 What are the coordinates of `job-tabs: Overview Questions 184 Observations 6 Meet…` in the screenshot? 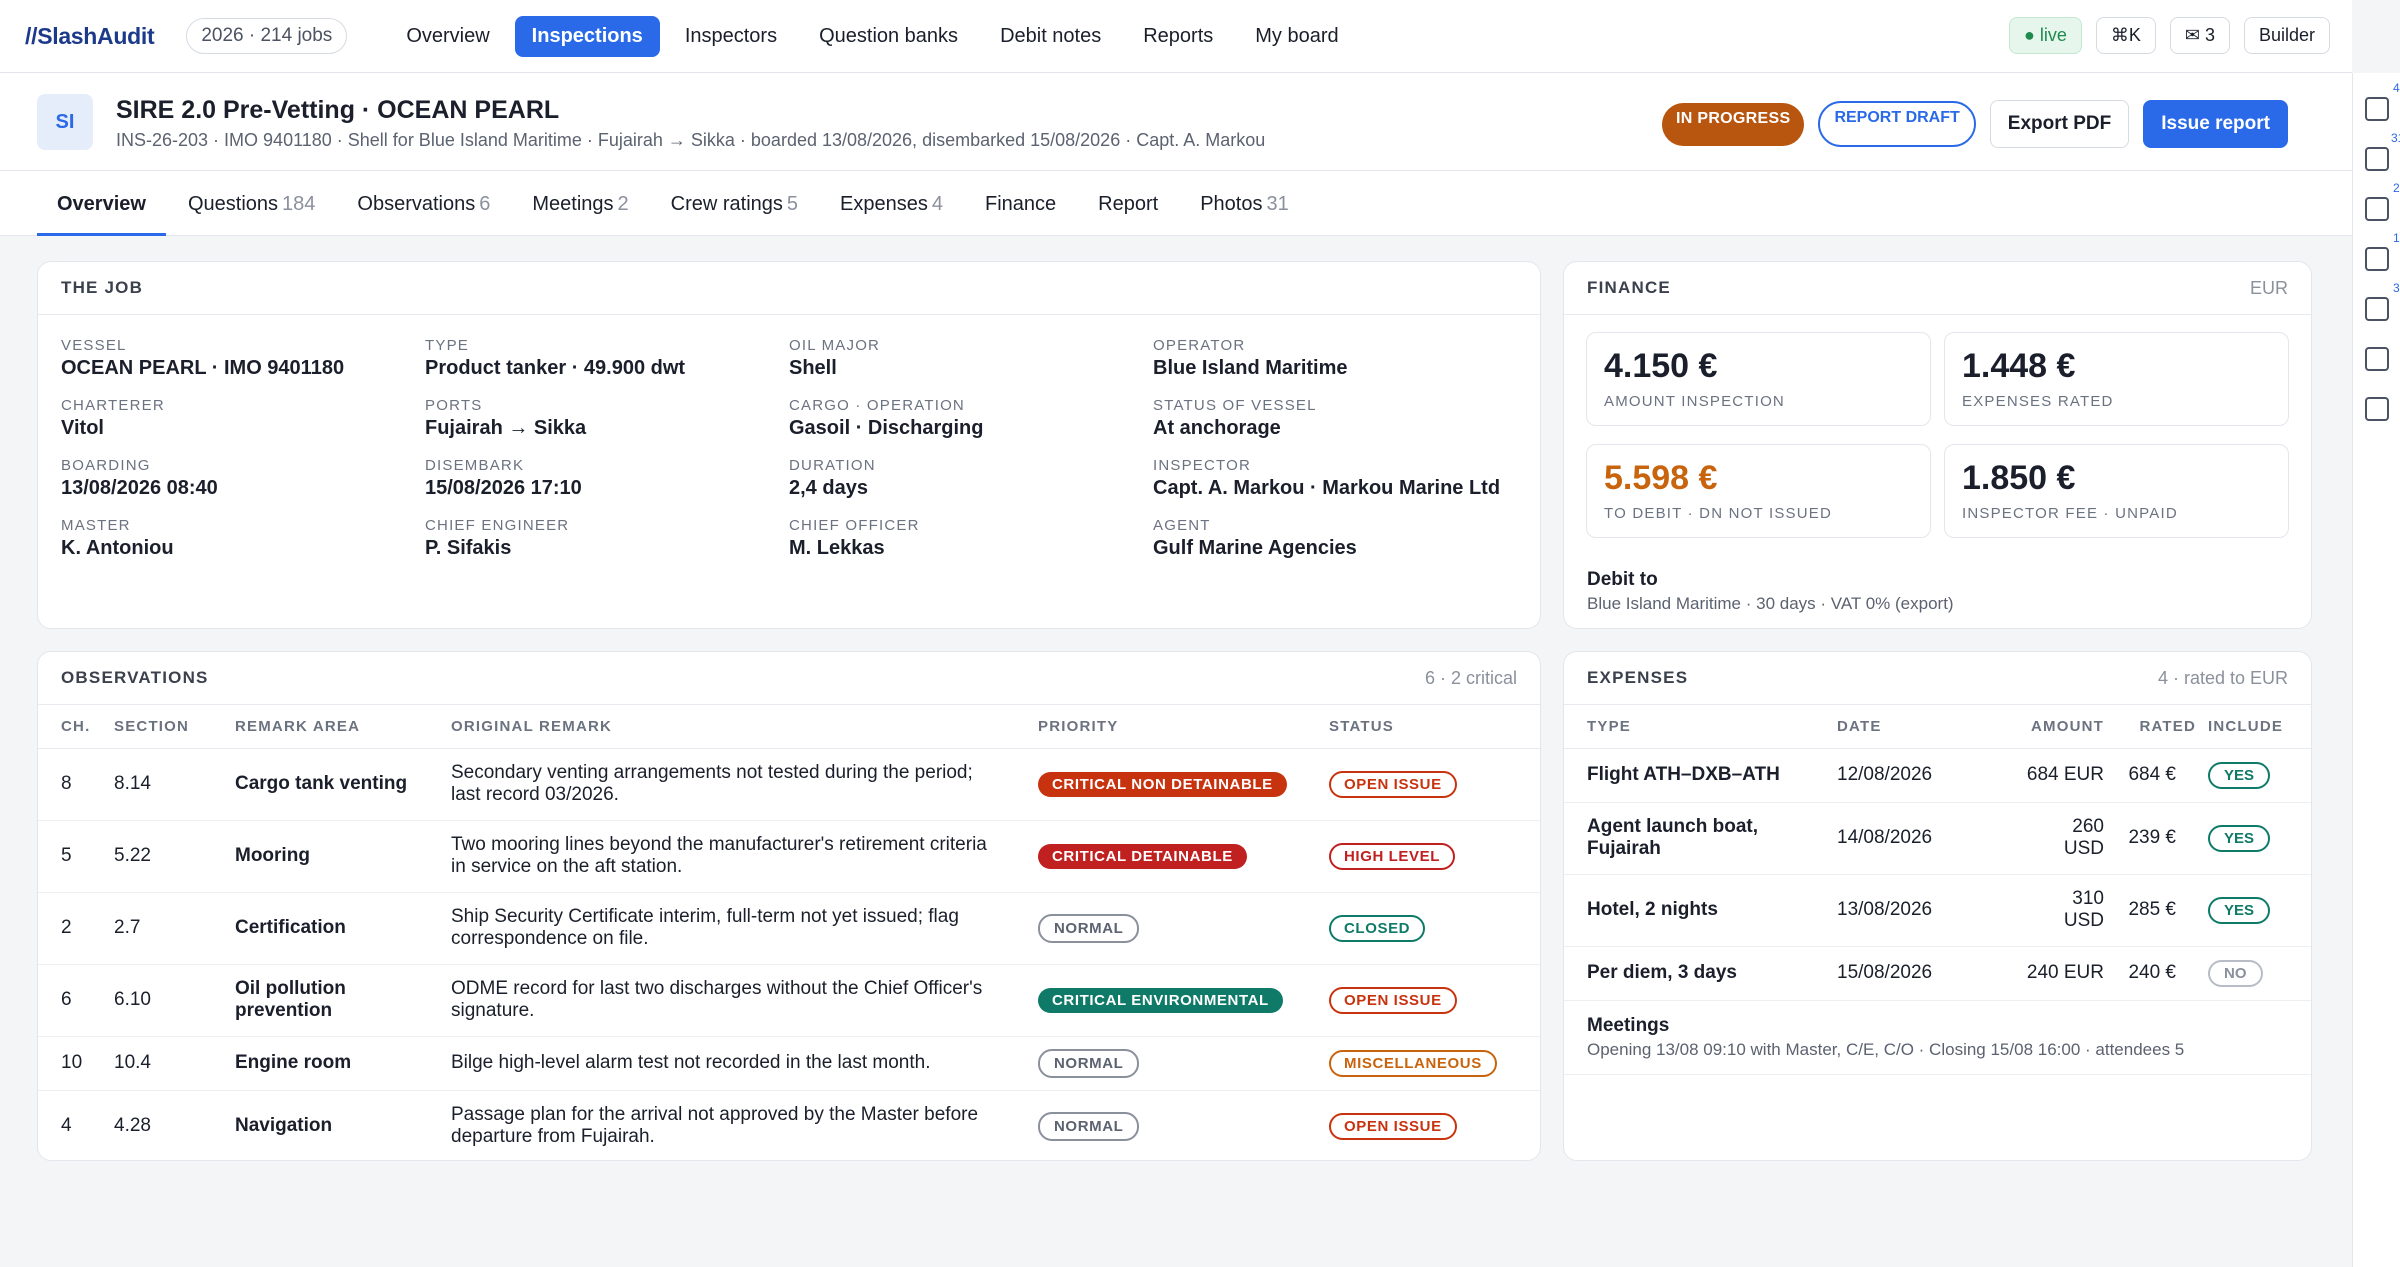 It's located at (1176, 203).